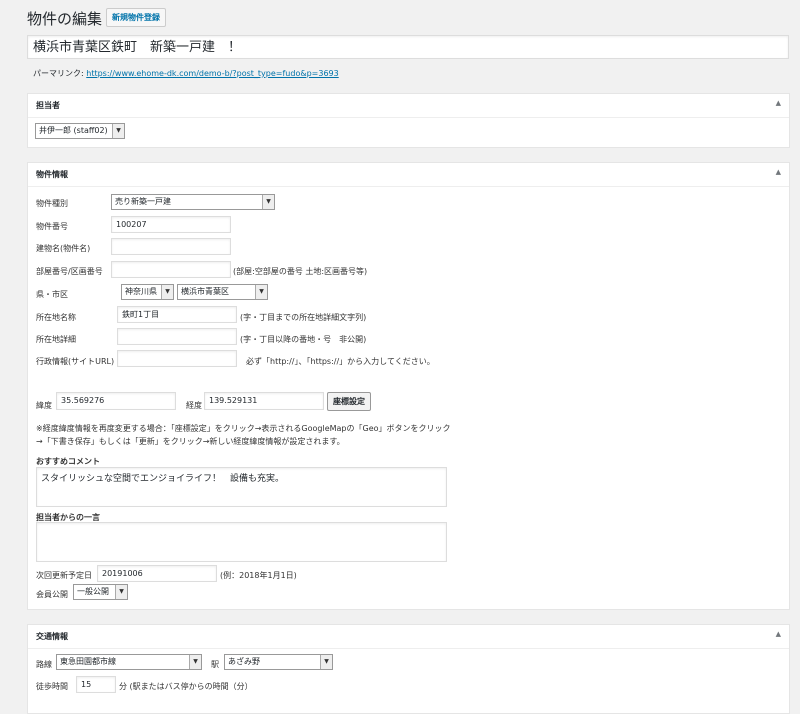 This screenshot has width=800, height=714. What do you see at coordinates (75, 361) in the screenshot?
I see `gov-url-label: 行政情報(サイトURL)` at bounding box center [75, 361].